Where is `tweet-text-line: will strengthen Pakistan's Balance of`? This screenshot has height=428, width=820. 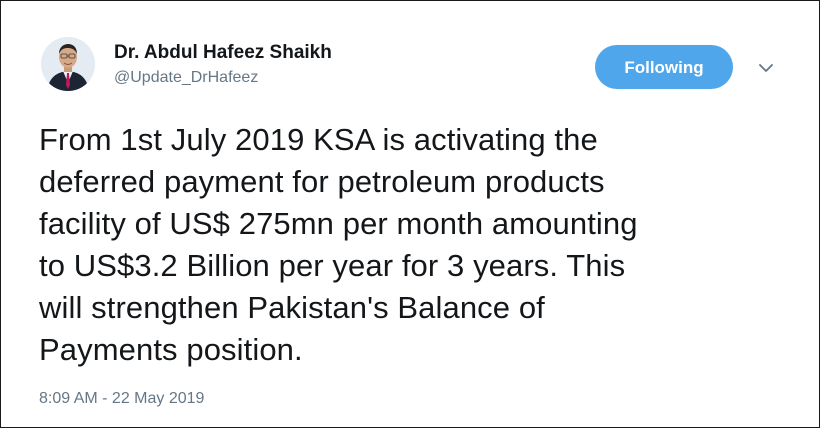 tweet-text-line: will strengthen Pakistan's Balance of is located at coordinates (292, 307).